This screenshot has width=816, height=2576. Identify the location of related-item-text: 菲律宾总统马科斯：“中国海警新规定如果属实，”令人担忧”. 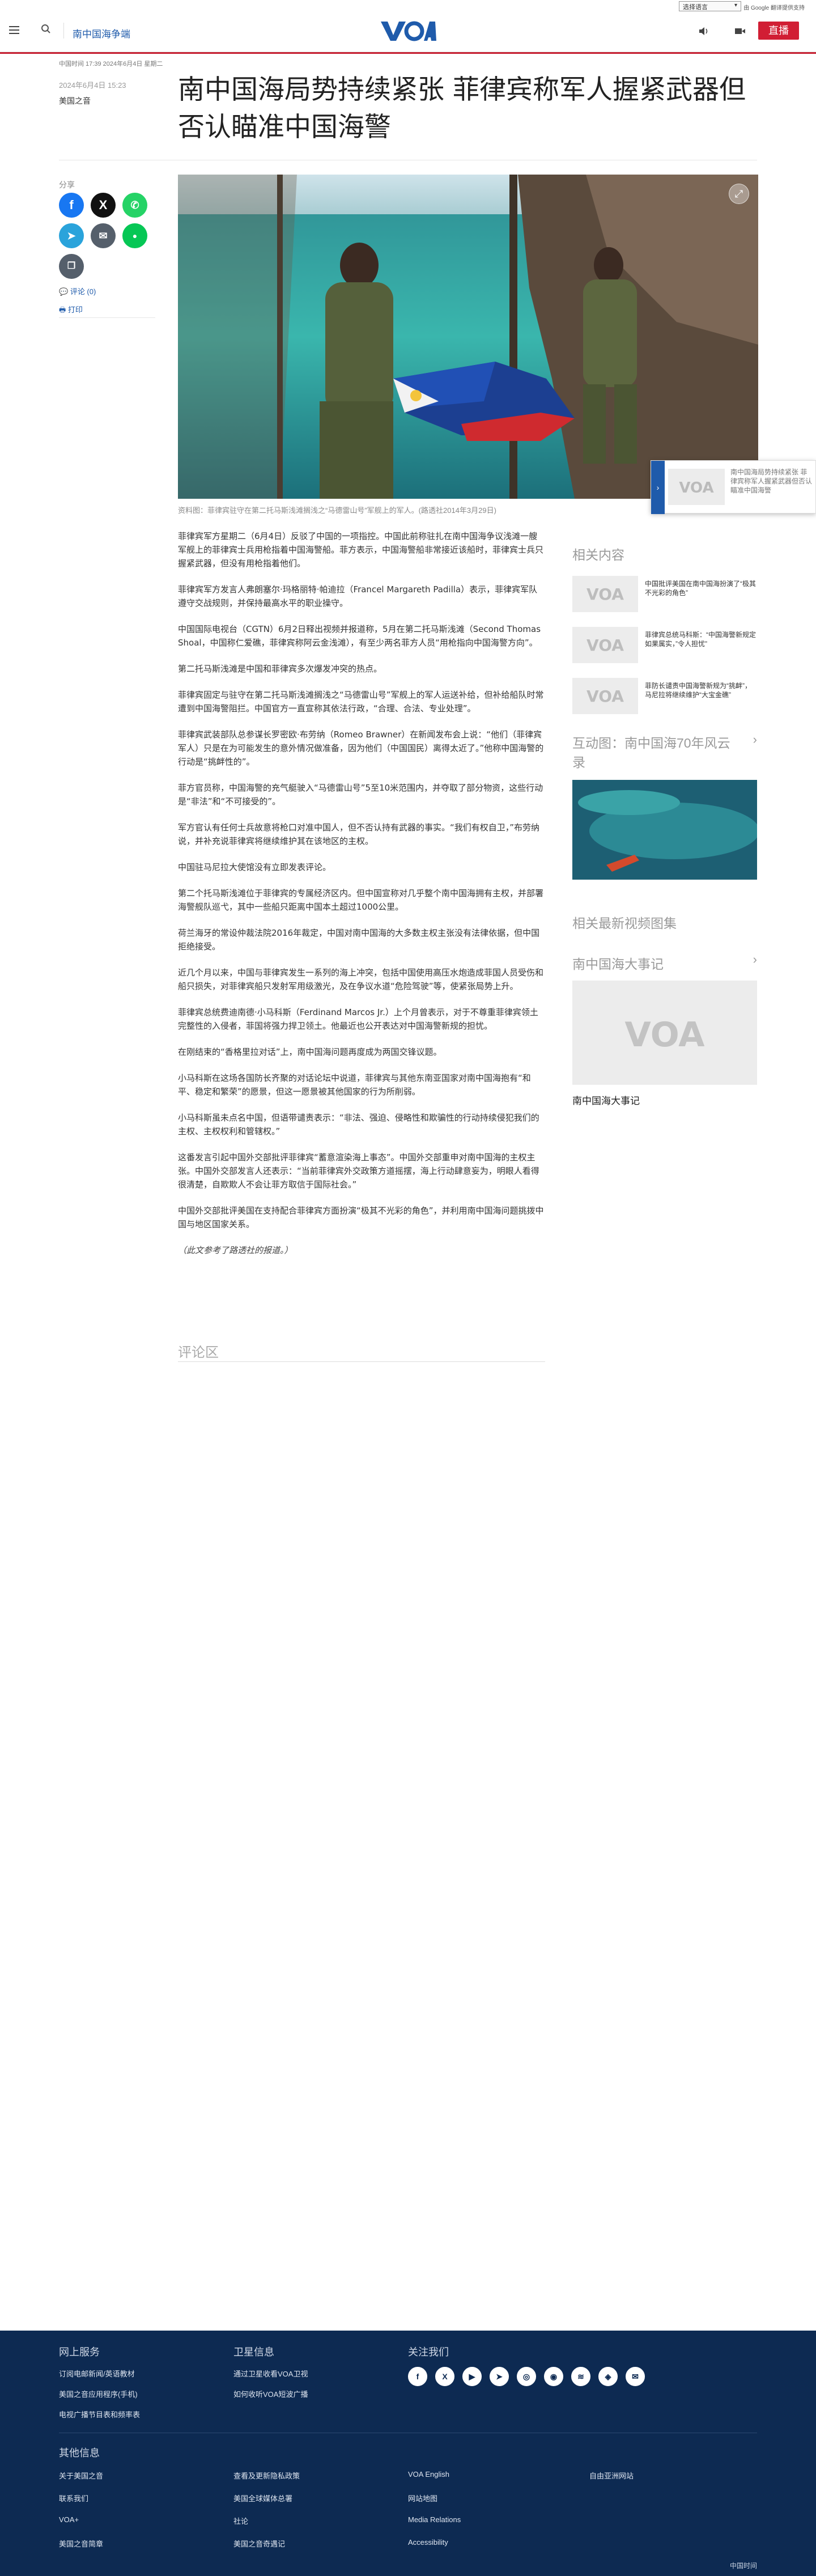
(700, 639).